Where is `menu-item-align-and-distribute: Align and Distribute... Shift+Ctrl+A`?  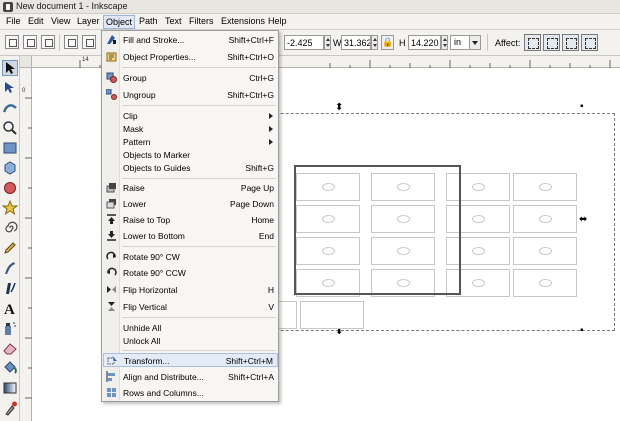 menu-item-align-and-distribute: Align and Distribute... Shift+Ctrl+A is located at coordinates (190, 377).